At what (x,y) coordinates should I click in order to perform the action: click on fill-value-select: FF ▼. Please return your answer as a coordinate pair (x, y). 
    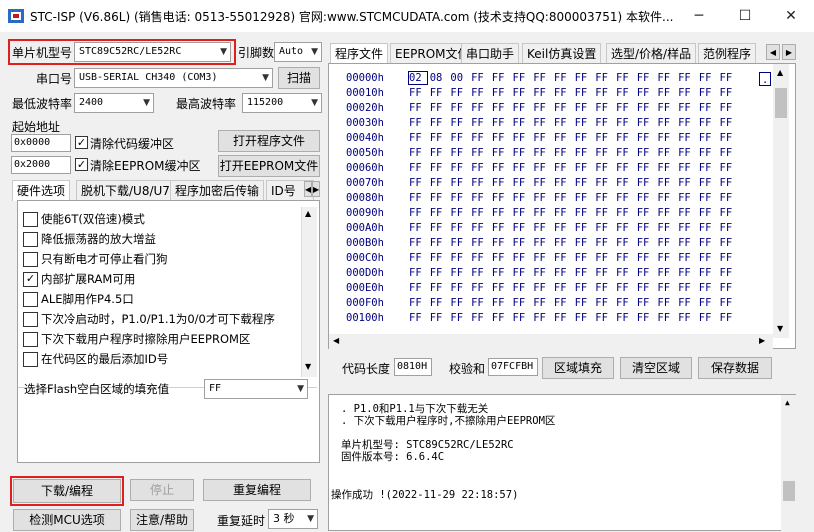
    Looking at the image, I should click on (256, 389).